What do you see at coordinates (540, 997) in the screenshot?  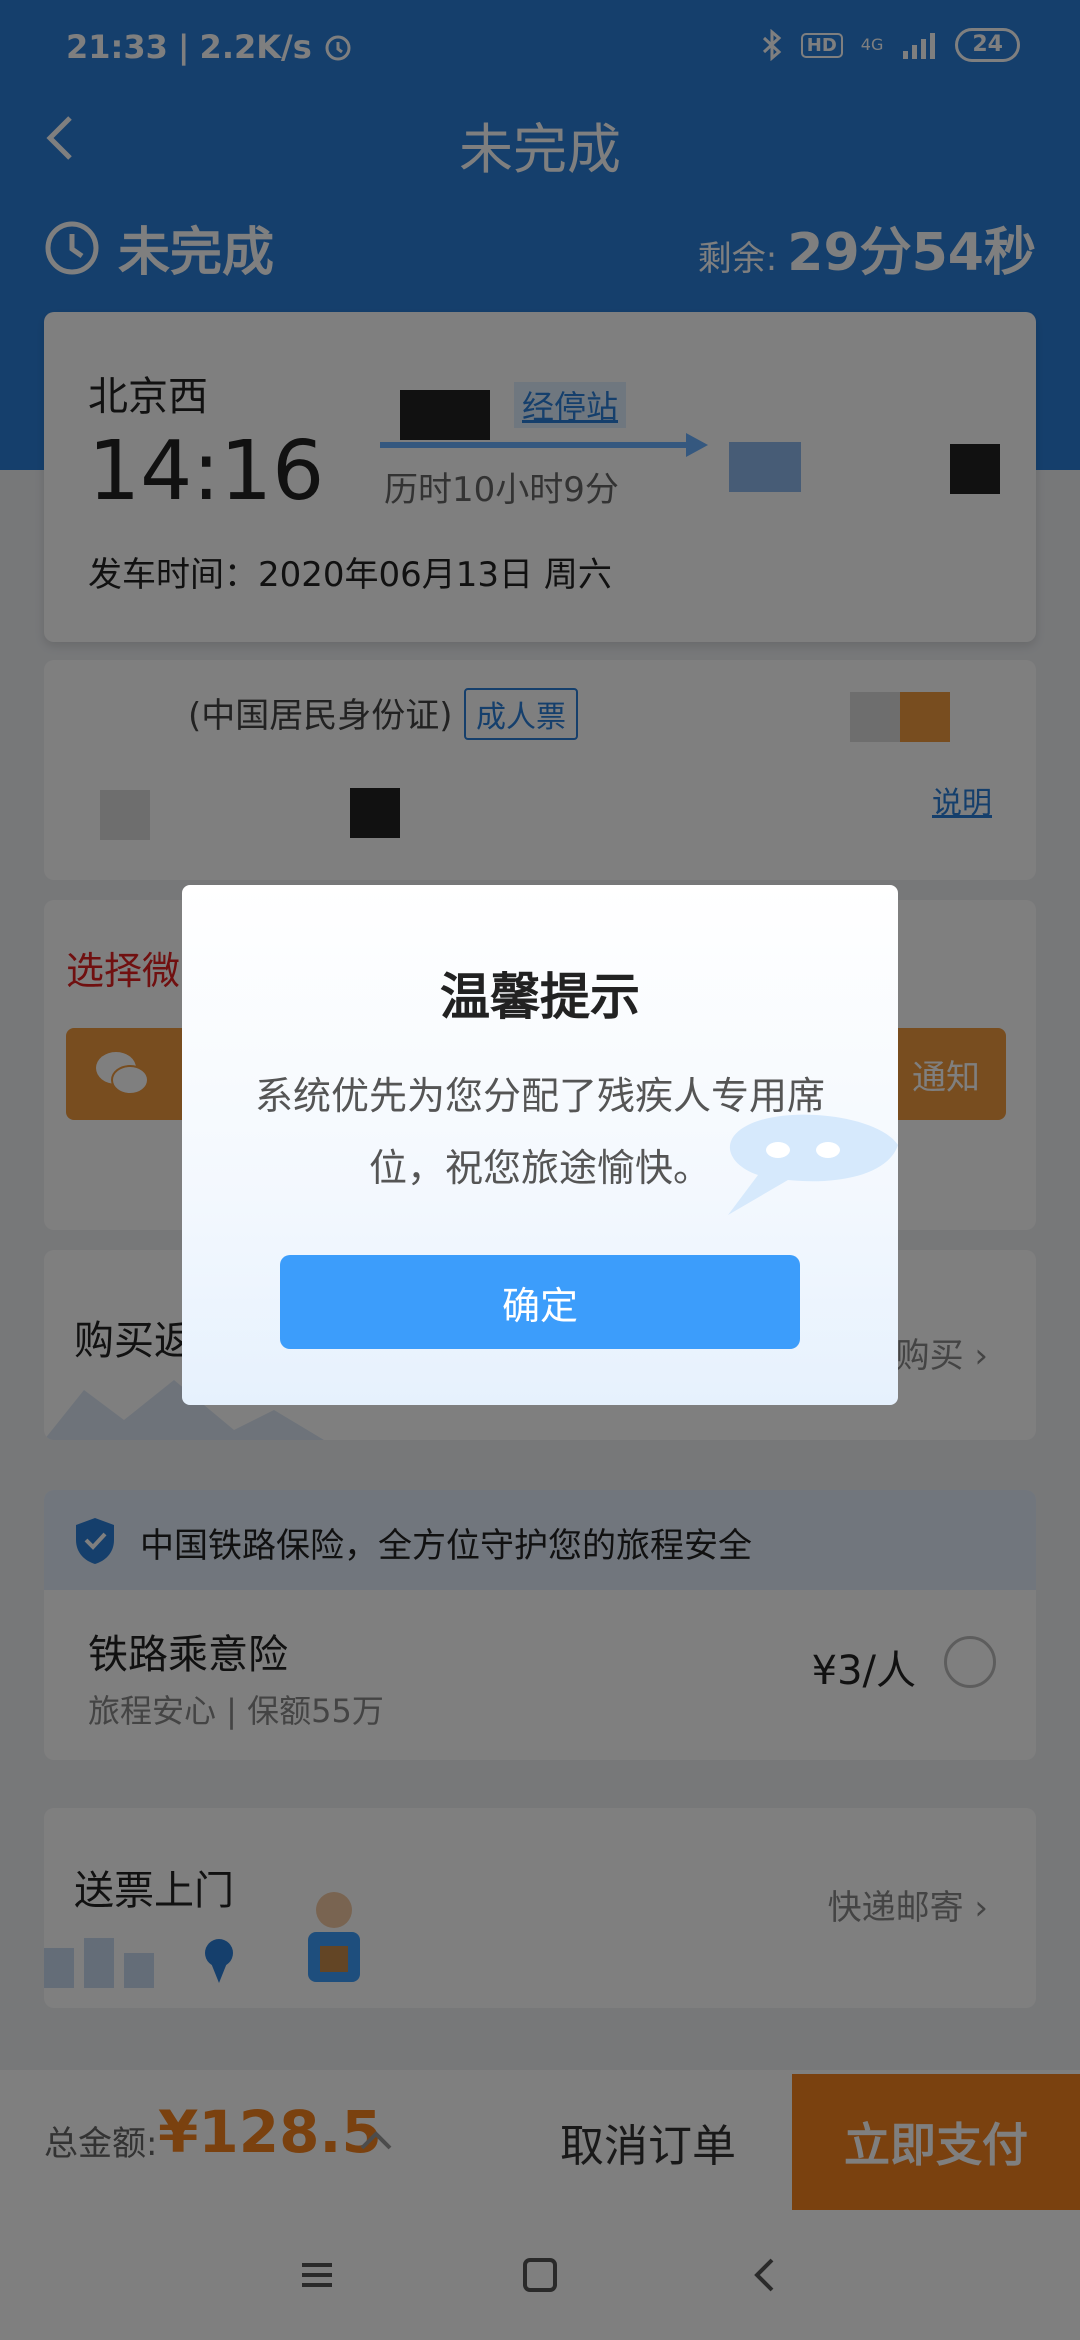 I see `dialog-title: 温馨提示` at bounding box center [540, 997].